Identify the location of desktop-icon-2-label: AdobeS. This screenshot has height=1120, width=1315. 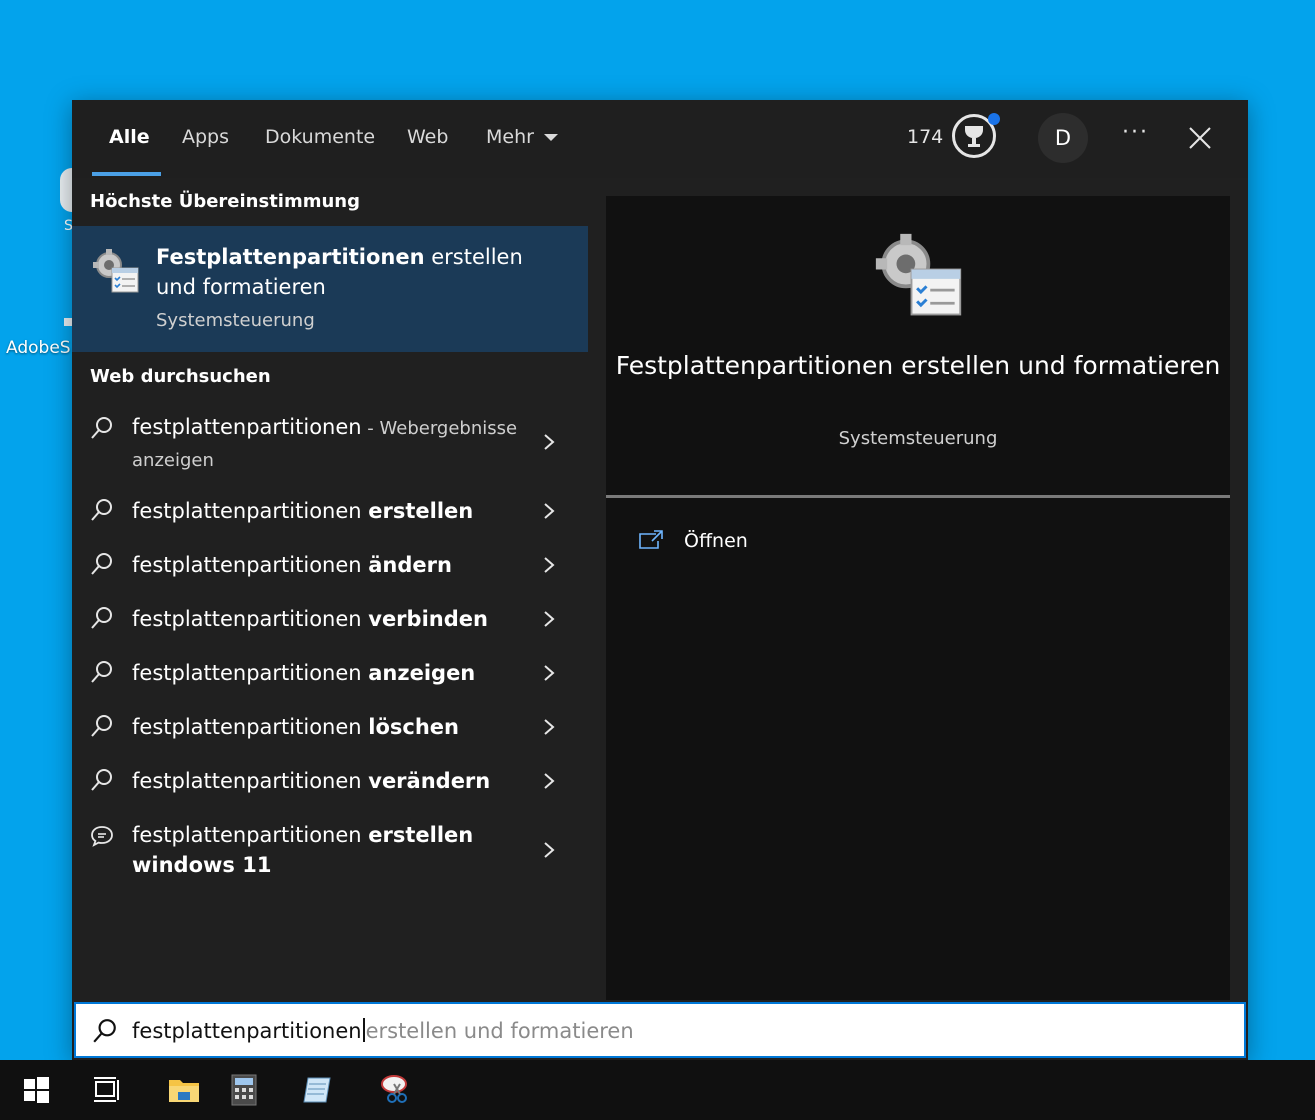
(38, 348).